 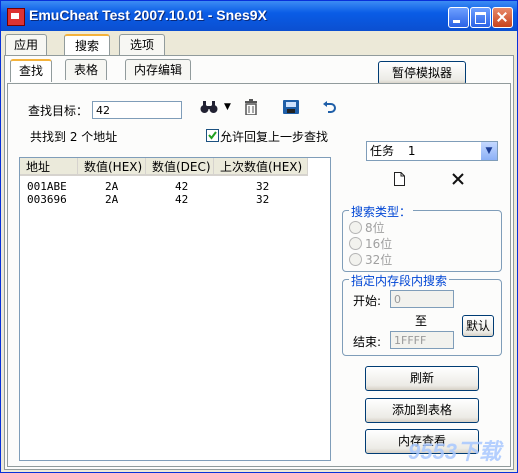 What do you see at coordinates (137, 110) in the screenshot?
I see `search-target-input: 42` at bounding box center [137, 110].